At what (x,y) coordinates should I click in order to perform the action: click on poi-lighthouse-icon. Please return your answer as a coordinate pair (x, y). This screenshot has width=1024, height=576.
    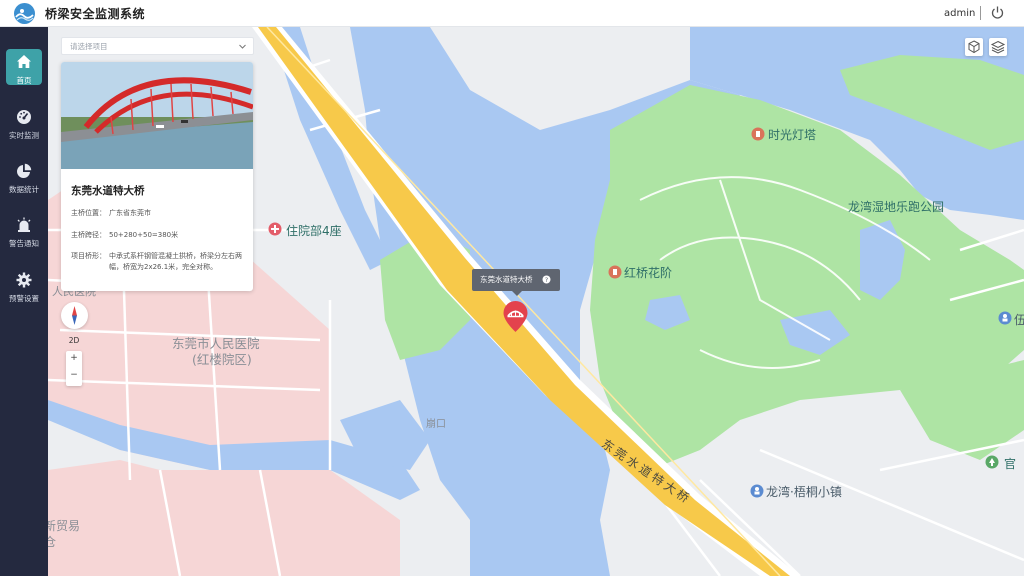
    Looking at the image, I should click on (758, 134).